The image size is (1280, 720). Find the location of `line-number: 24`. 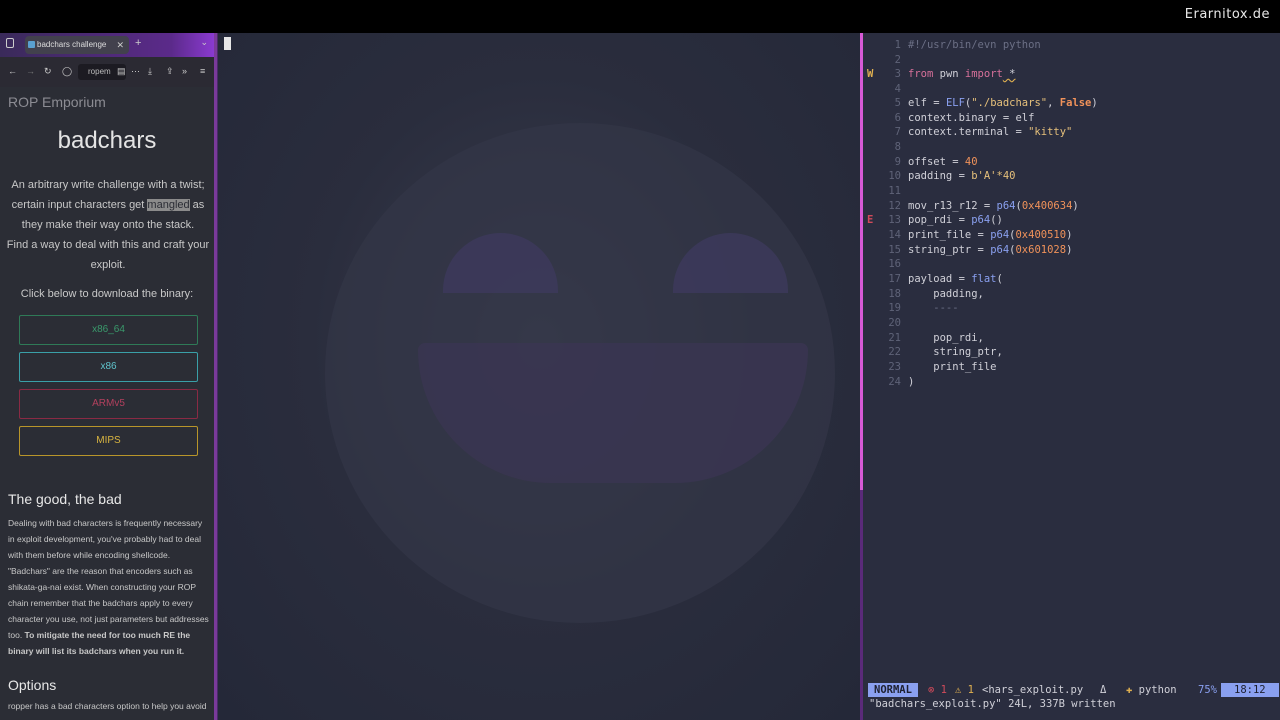

line-number: 24 is located at coordinates (894, 382).